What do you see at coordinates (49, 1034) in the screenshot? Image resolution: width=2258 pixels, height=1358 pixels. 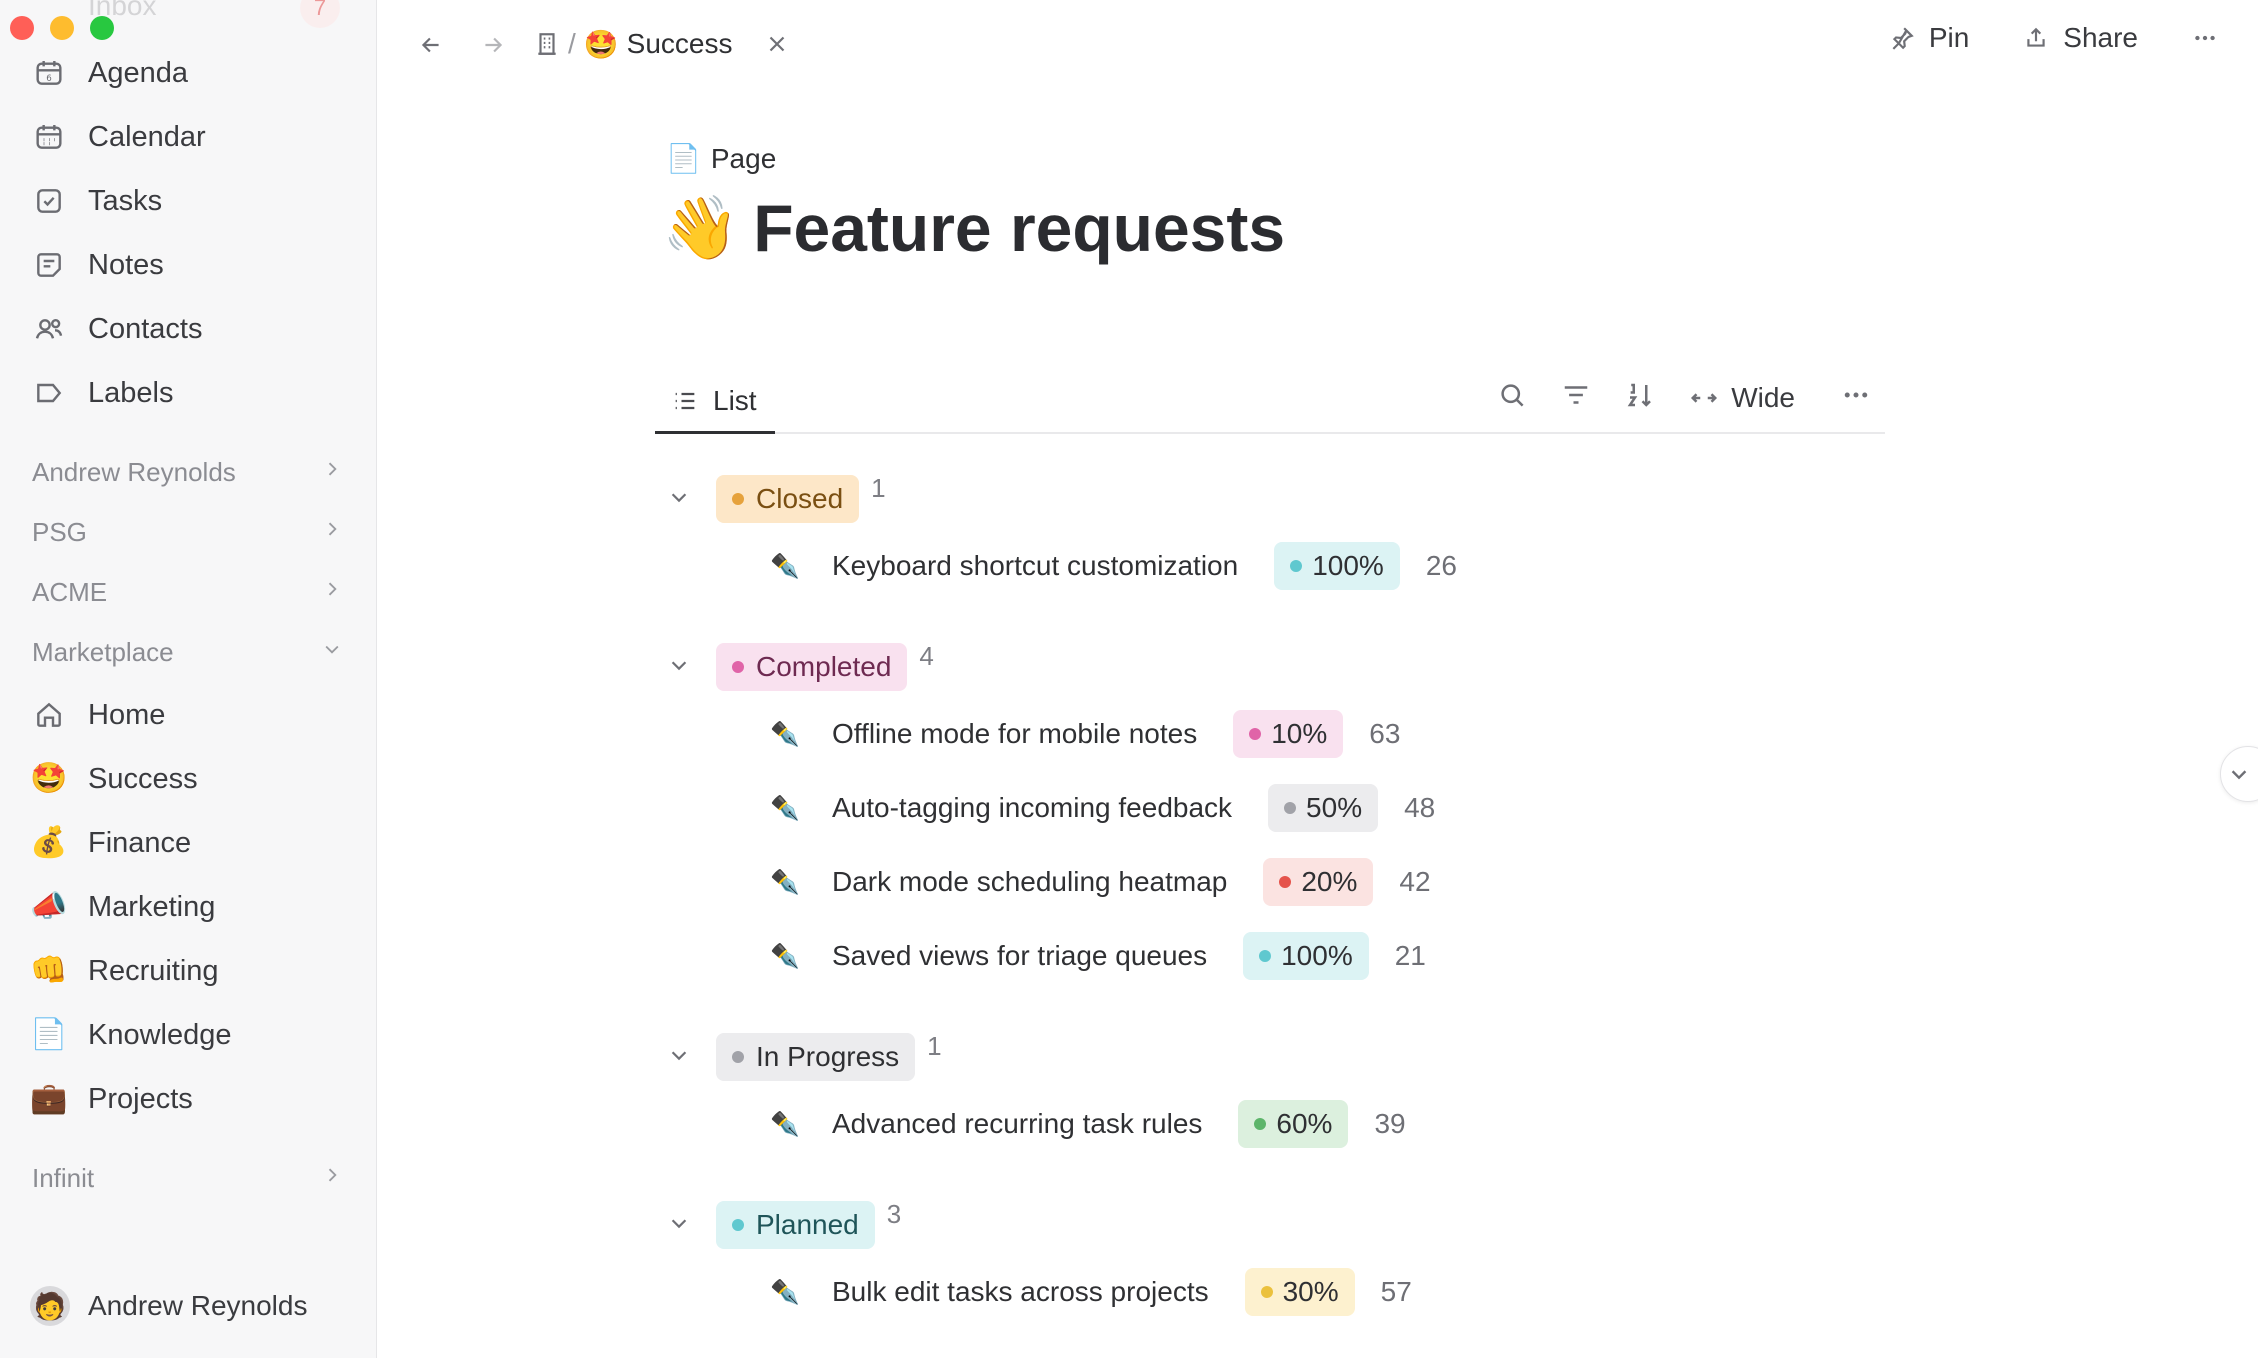 I see `page-emoji-icon: 📄` at bounding box center [49, 1034].